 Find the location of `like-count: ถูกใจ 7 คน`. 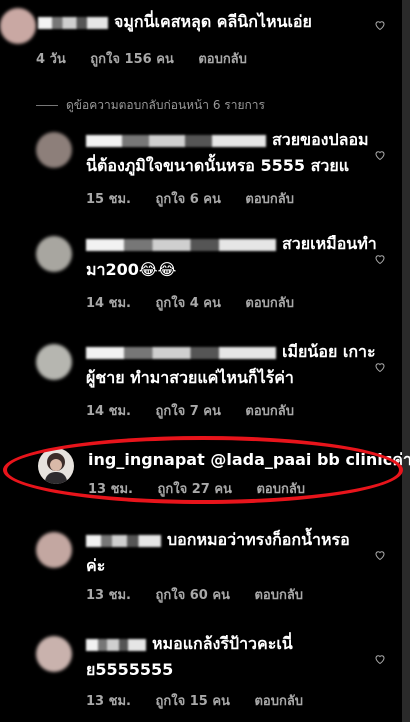

like-count: ถูกใจ 7 คน is located at coordinates (187, 411).